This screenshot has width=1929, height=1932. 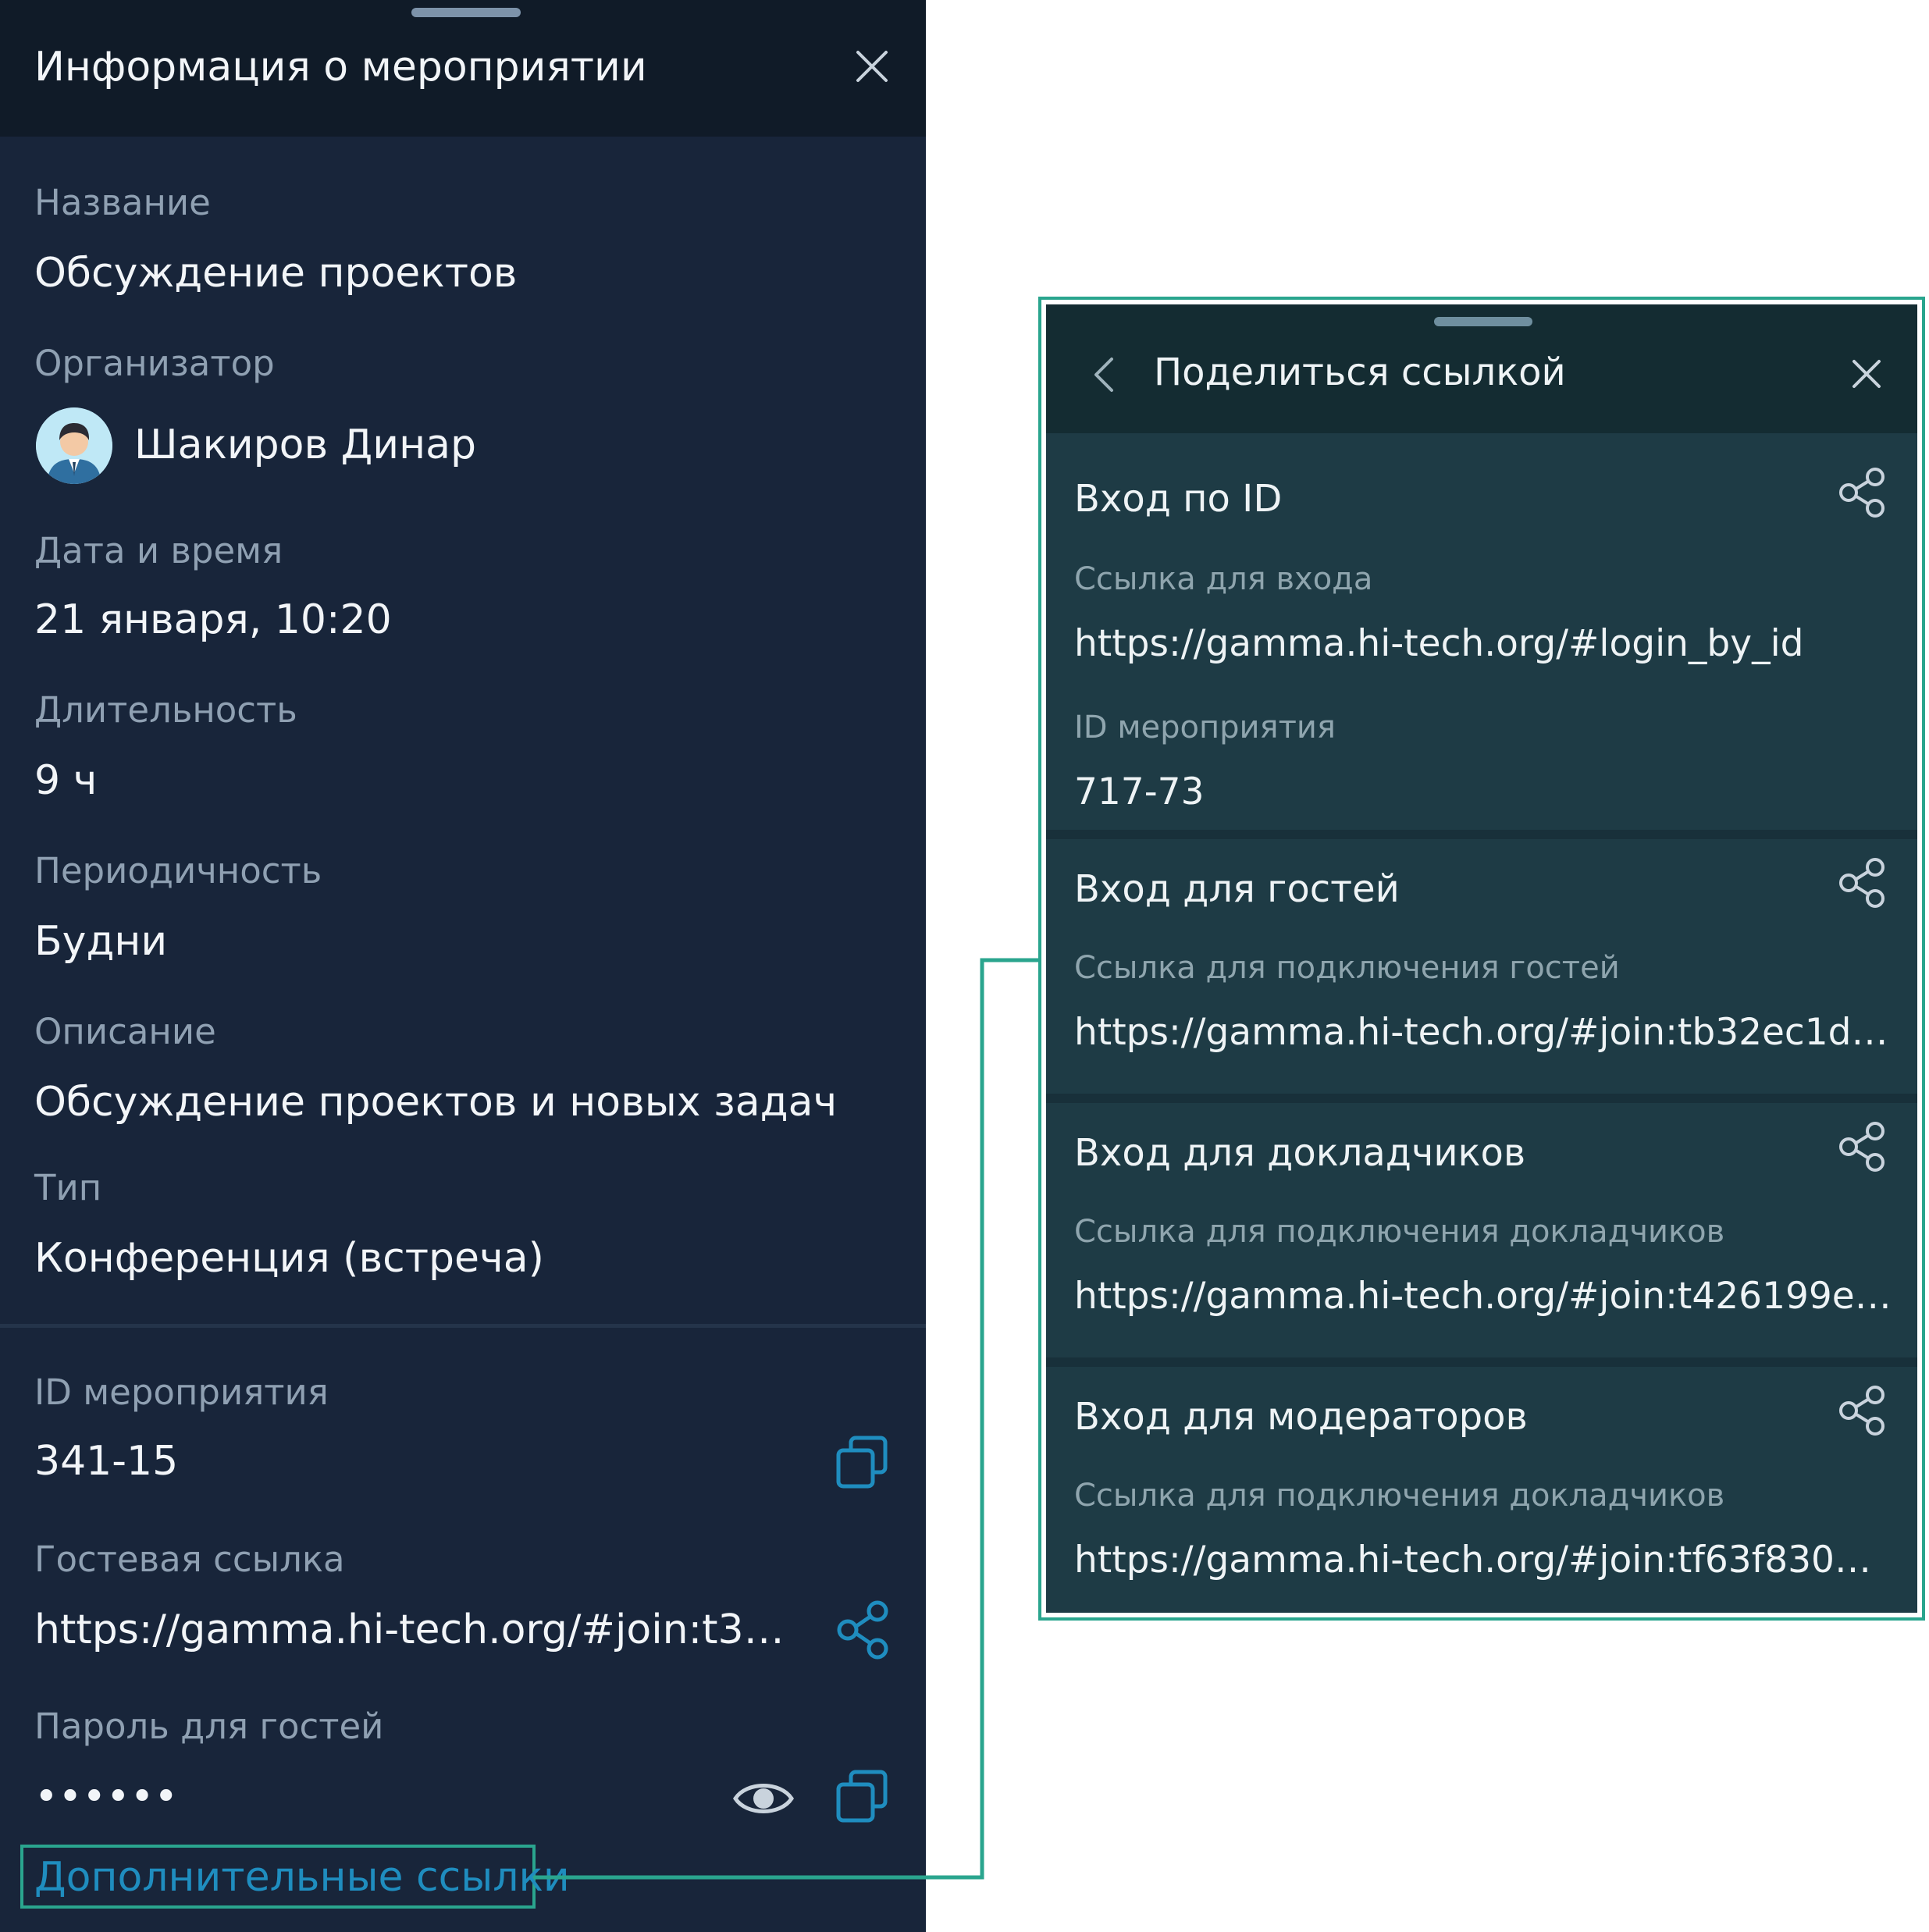 I want to click on organizer-name: Шакиров Динар, so click(x=305, y=444).